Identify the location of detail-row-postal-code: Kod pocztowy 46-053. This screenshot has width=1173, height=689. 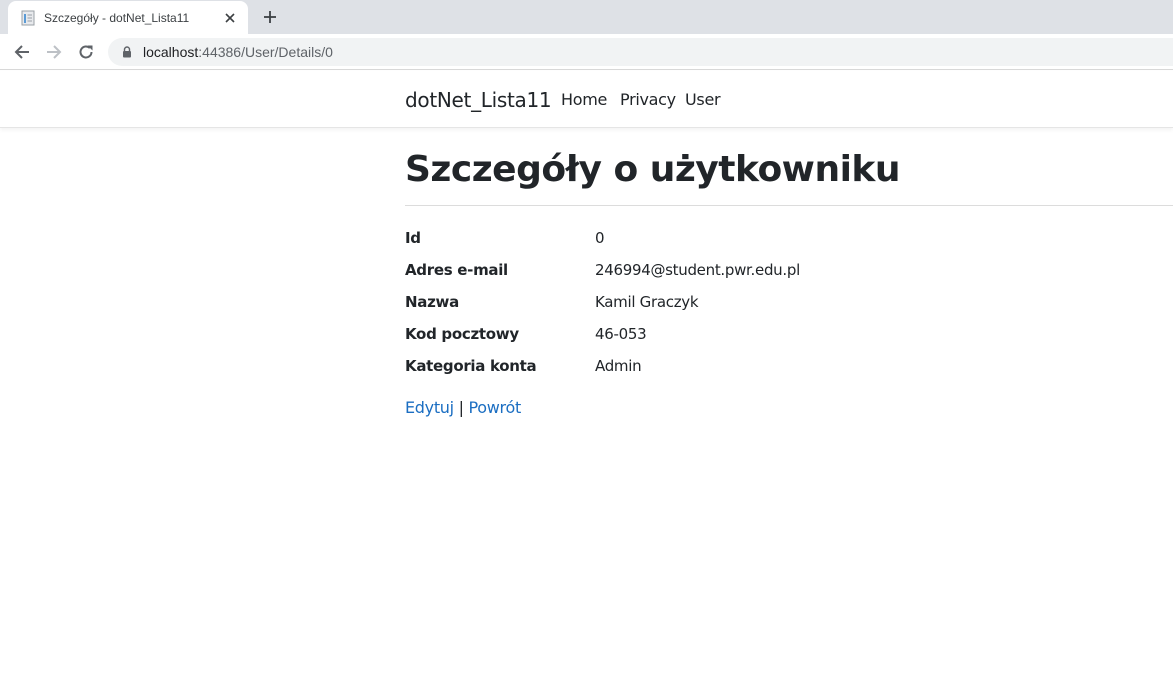
(789, 334).